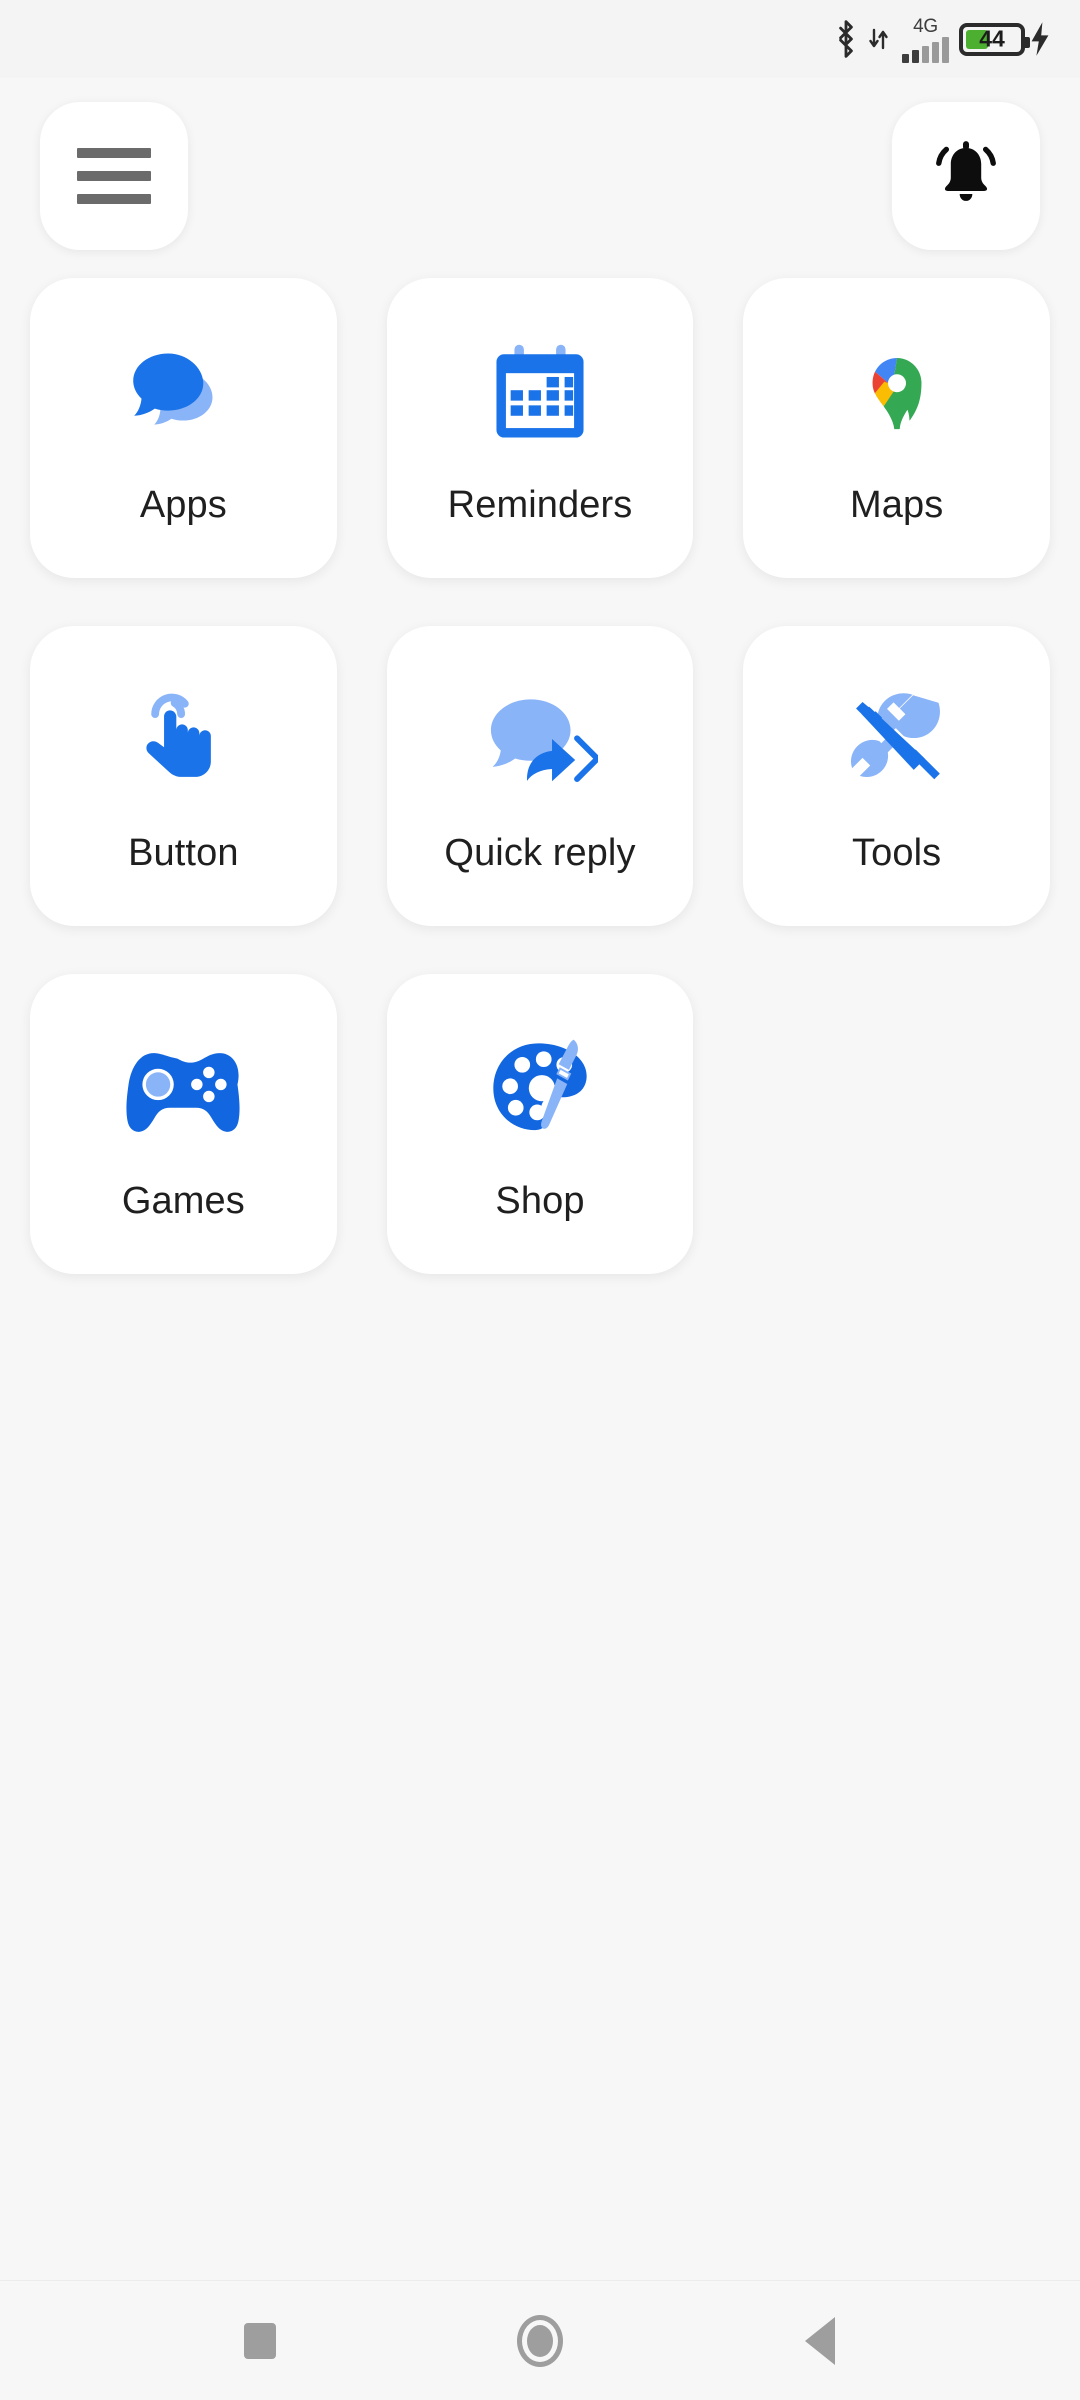  Describe the element at coordinates (183, 1201) in the screenshot. I see `app-card-label: Games` at that location.